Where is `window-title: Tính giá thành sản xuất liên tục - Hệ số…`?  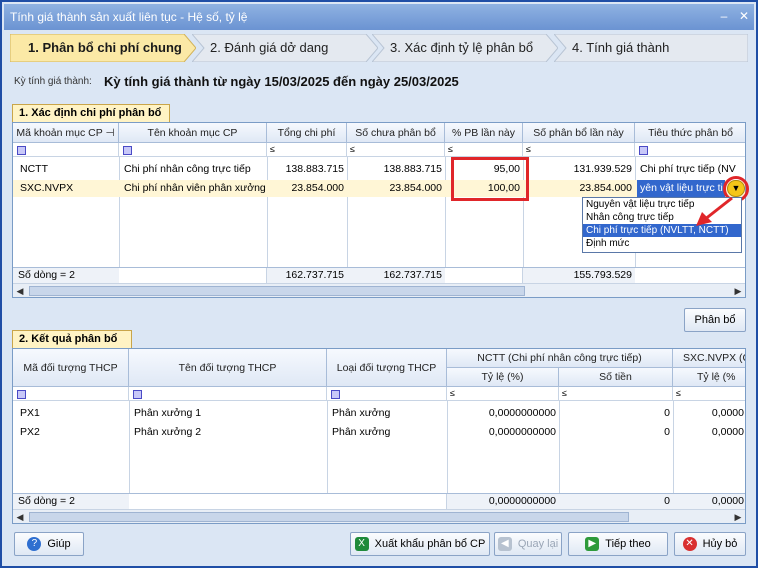
window-title: Tính giá thành sản xuất liên tục - Hệ số… is located at coordinates (129, 17).